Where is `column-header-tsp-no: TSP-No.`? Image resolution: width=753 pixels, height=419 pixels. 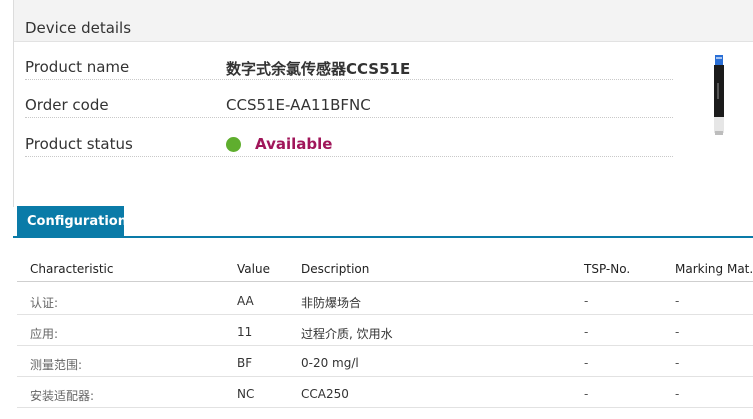 column-header-tsp-no: TSP-No. is located at coordinates (607, 269).